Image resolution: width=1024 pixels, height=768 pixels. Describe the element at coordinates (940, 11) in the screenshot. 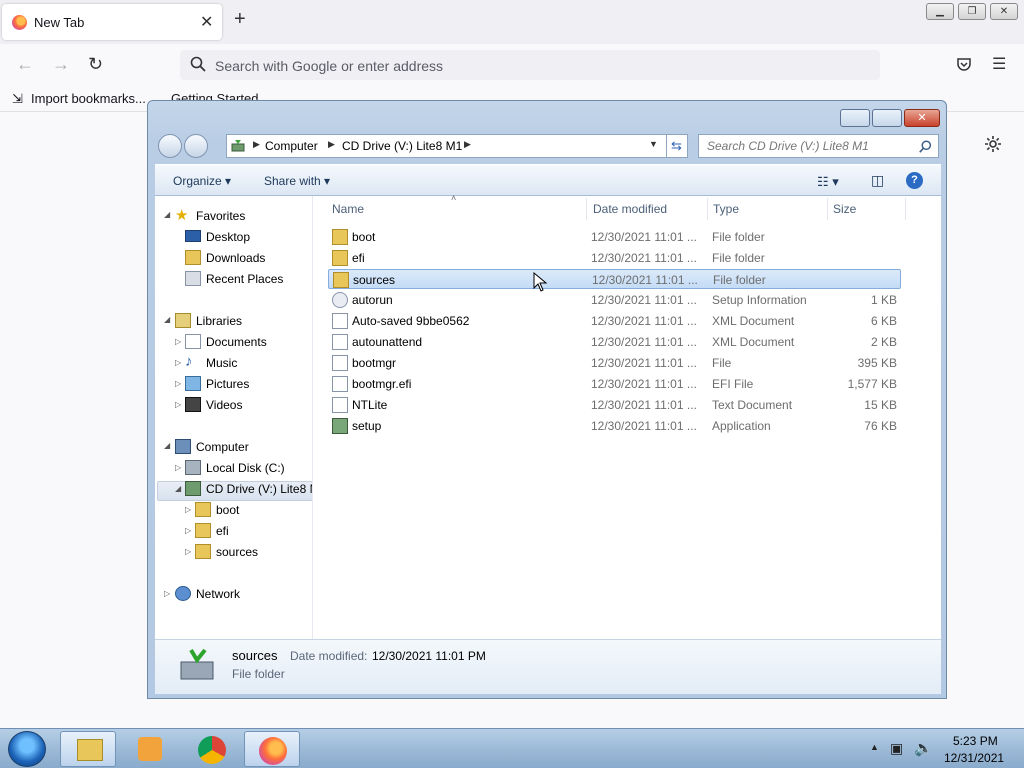

I see `minimize-button: ▁` at that location.